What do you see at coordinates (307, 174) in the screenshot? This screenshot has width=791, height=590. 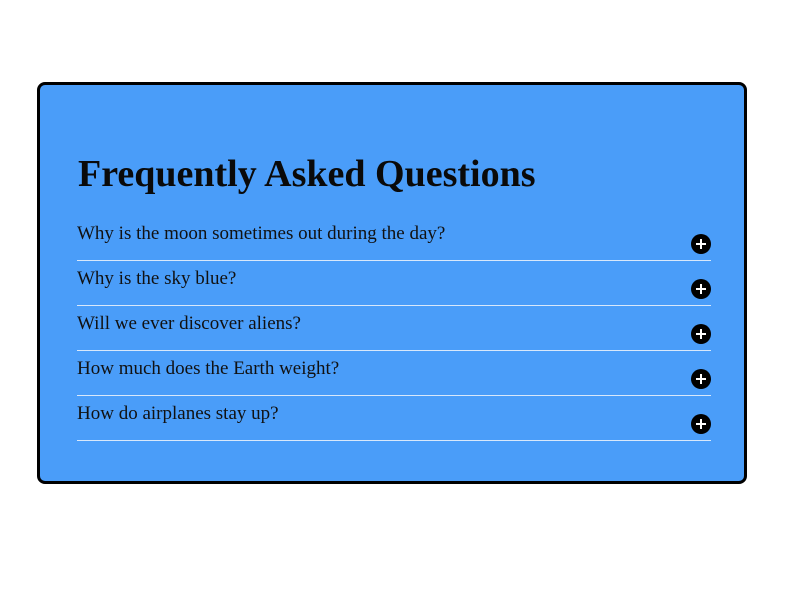 I see `faq-title: Frequently Asked Questions` at bounding box center [307, 174].